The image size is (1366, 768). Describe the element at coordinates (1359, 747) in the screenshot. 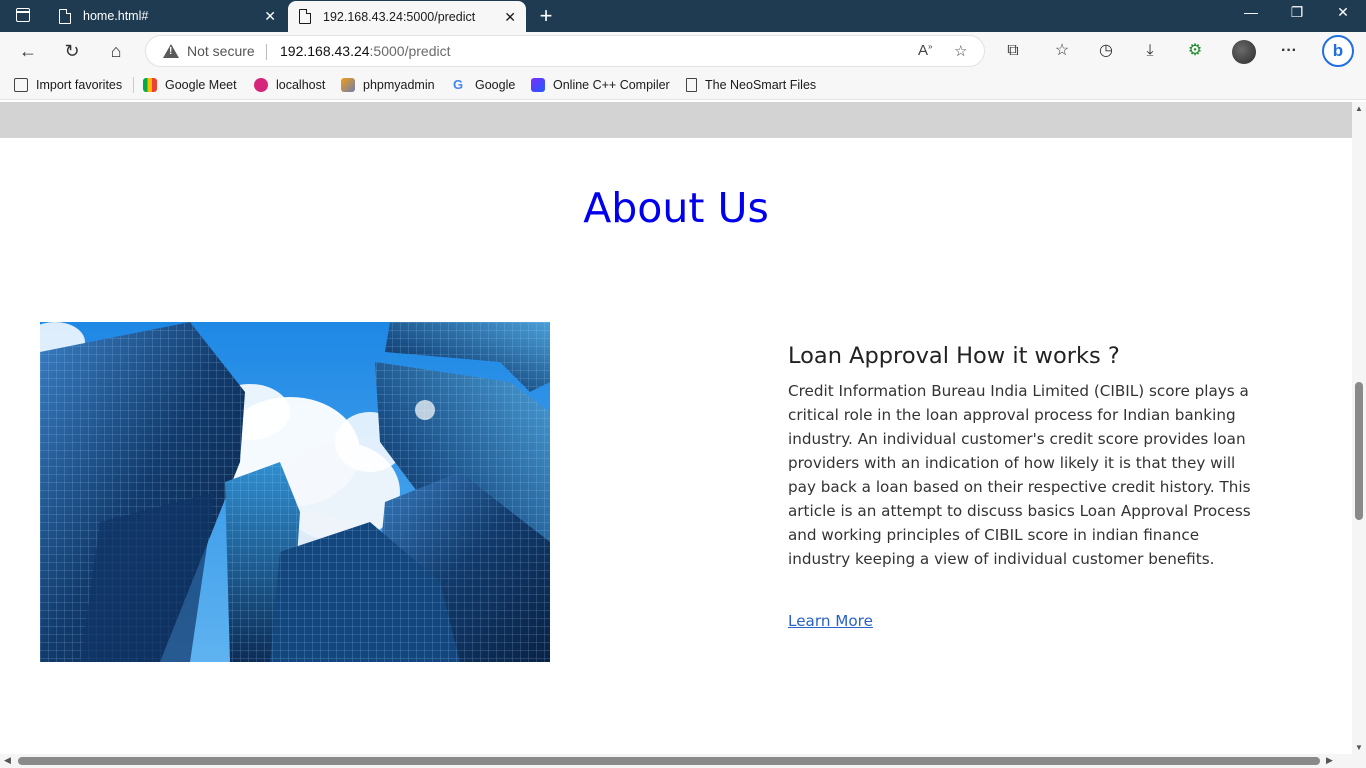

I see `scroll-down-icon: ▼` at that location.